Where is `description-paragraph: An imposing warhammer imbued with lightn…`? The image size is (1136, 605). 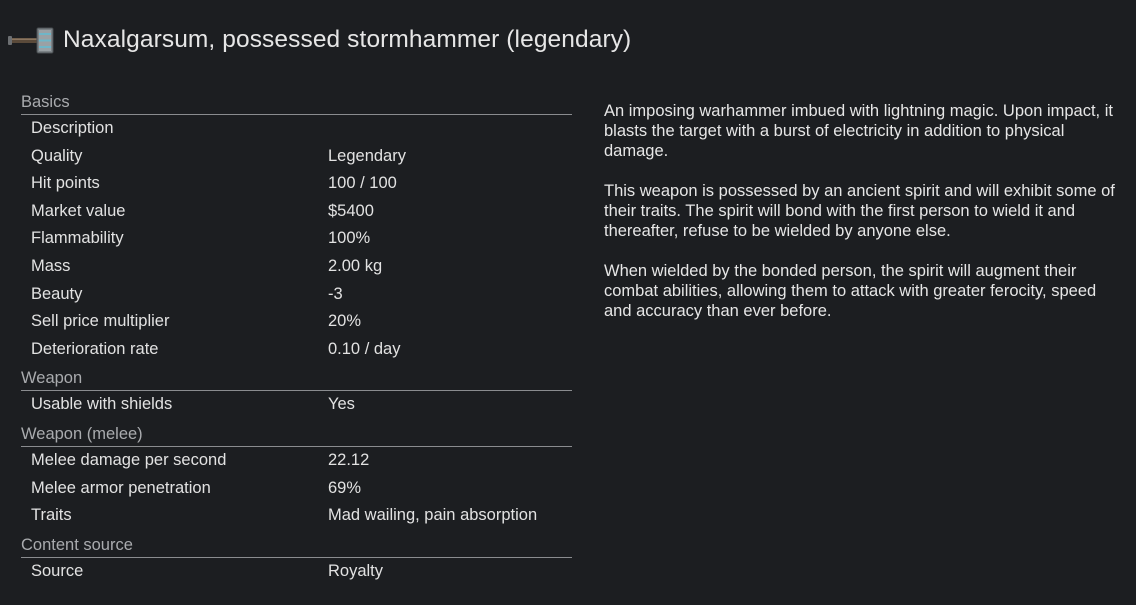 description-paragraph: An imposing warhammer imbued with lightn… is located at coordinates (858, 131).